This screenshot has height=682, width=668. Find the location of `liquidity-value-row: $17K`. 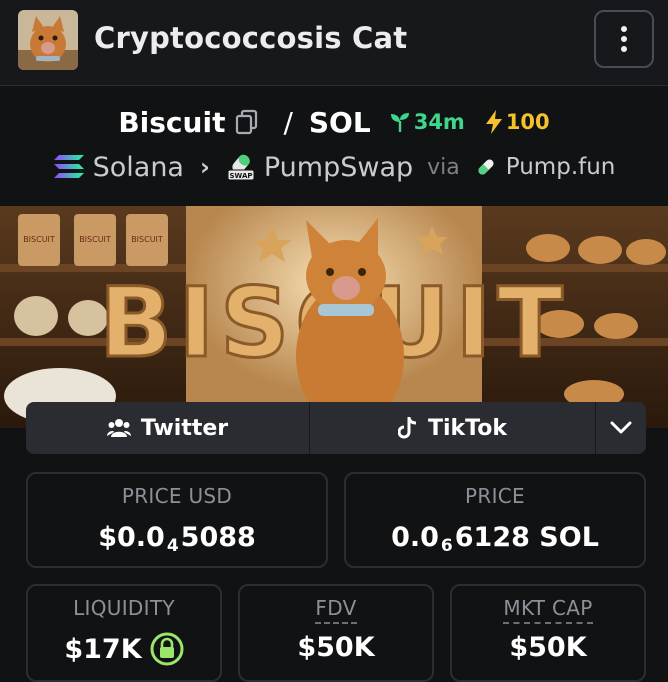

liquidity-value-row: $17K is located at coordinates (124, 649).